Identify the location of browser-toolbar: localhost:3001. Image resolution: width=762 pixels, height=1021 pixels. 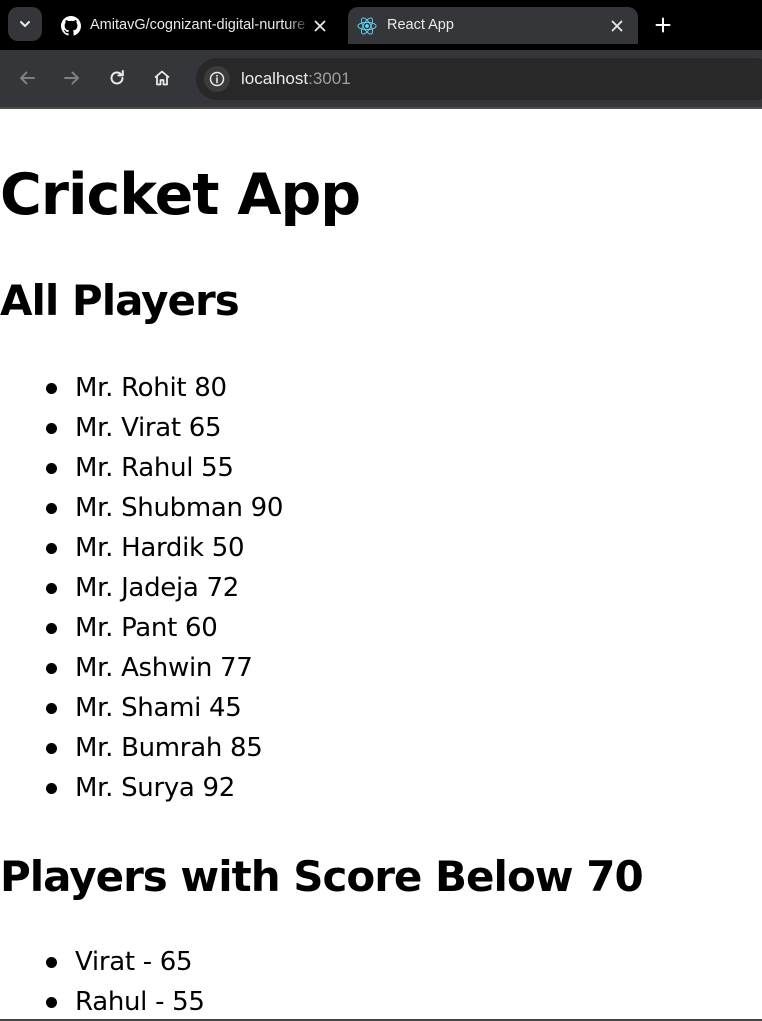
(381, 78).